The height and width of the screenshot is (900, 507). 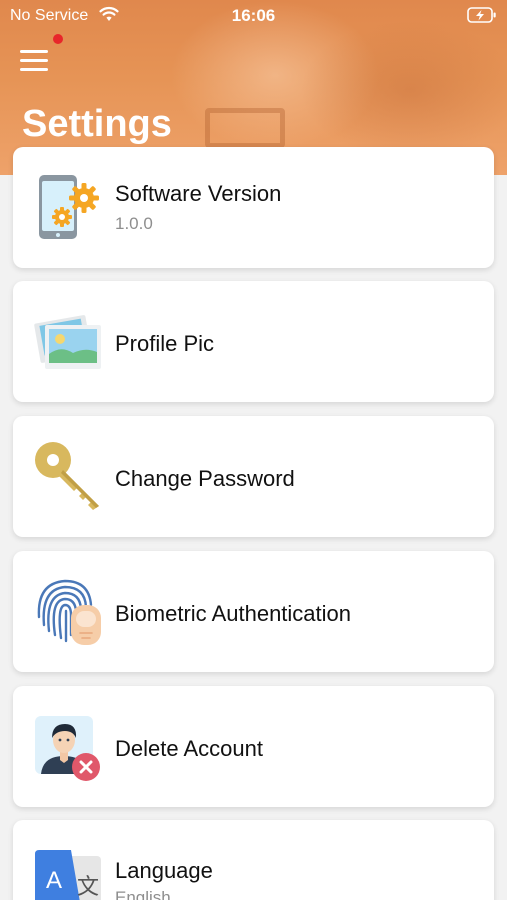 I want to click on settings-item-subtitle: English, so click(x=143, y=894).